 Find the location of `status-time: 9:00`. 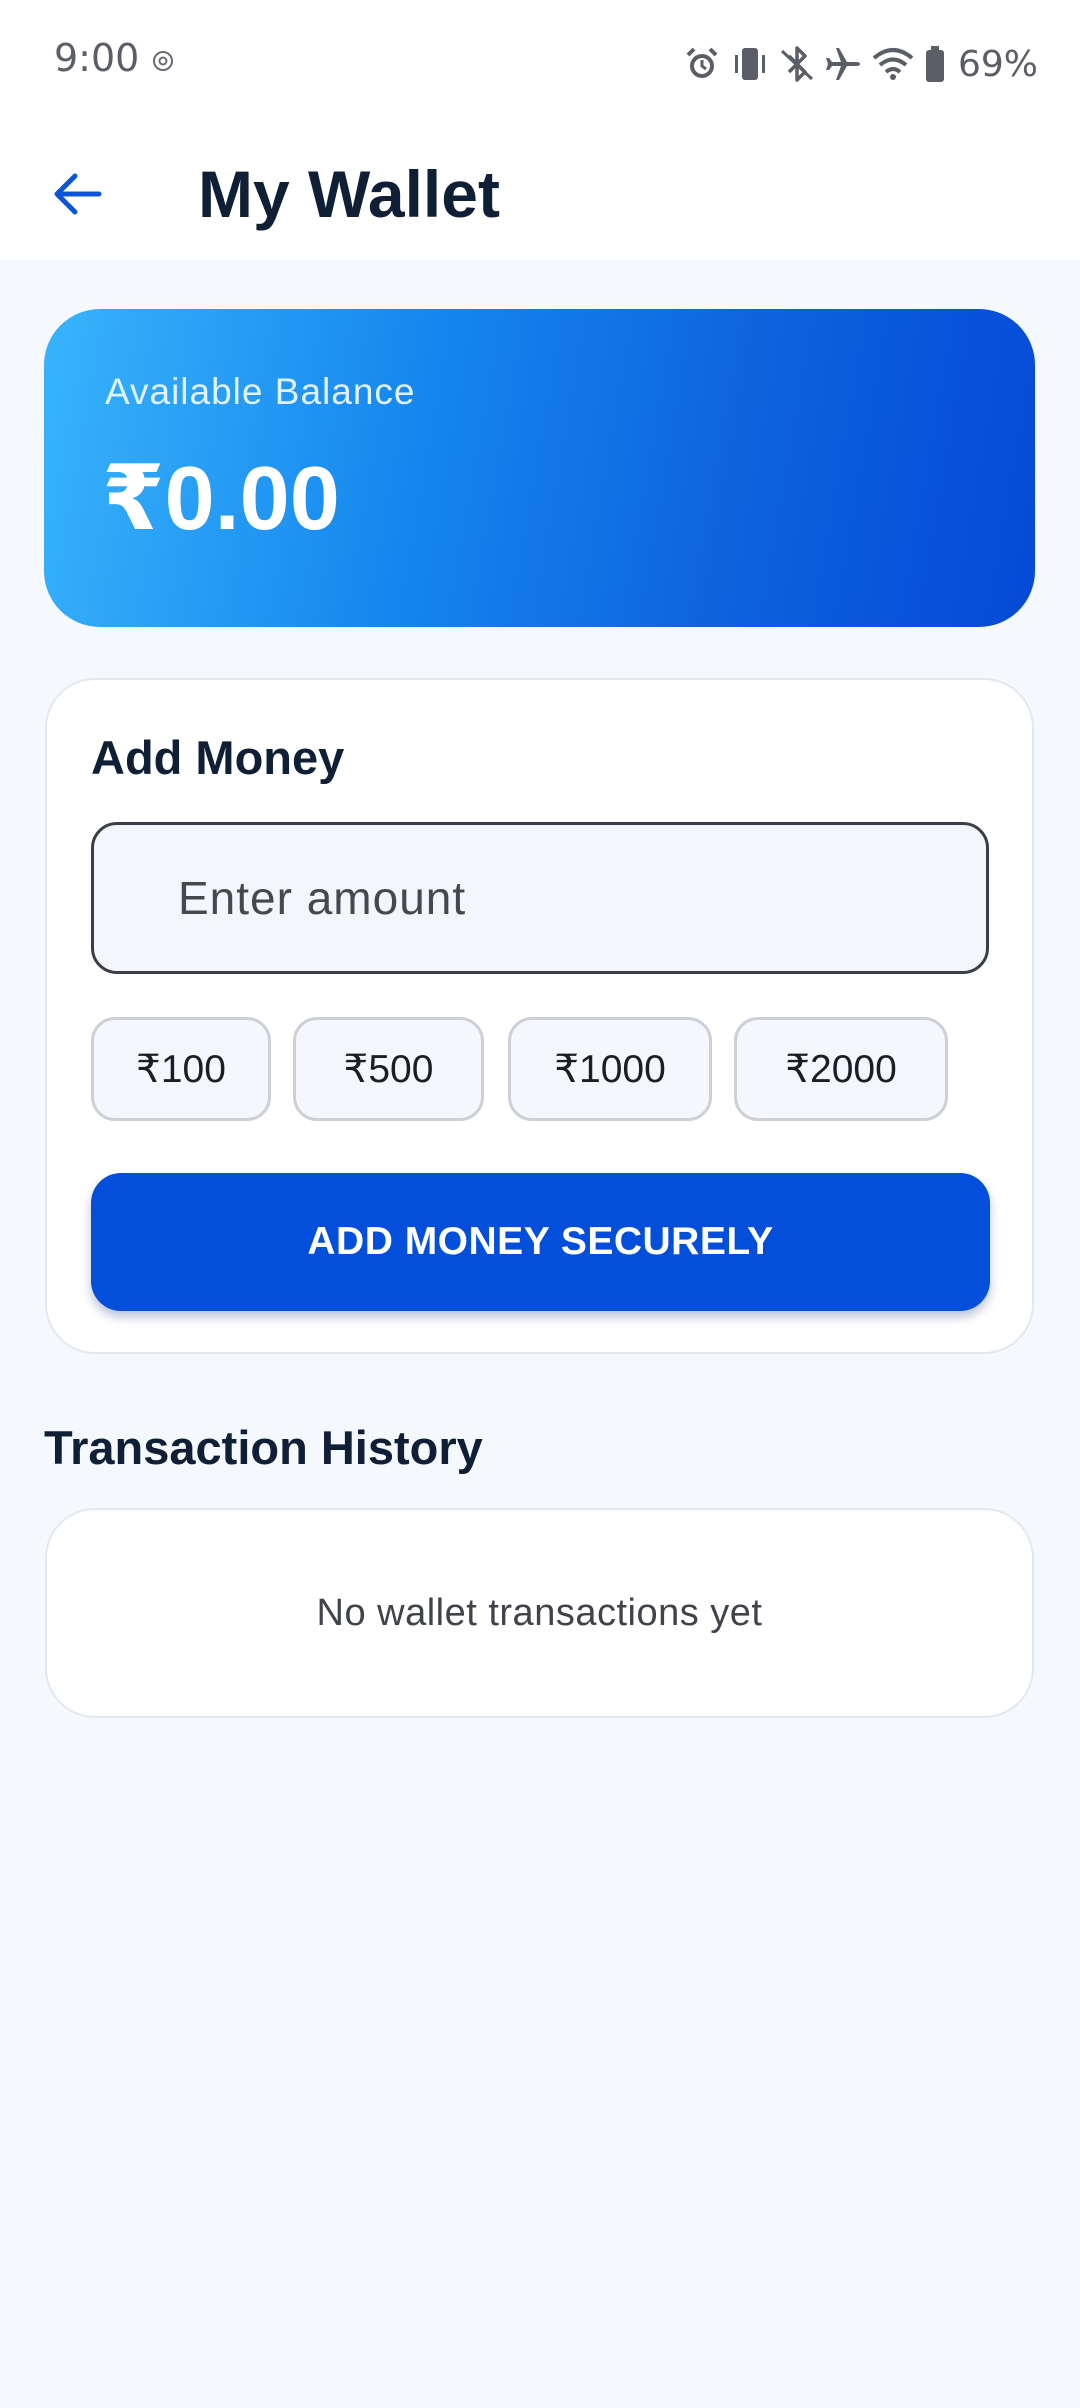

status-time: 9:00 is located at coordinates (97, 58).